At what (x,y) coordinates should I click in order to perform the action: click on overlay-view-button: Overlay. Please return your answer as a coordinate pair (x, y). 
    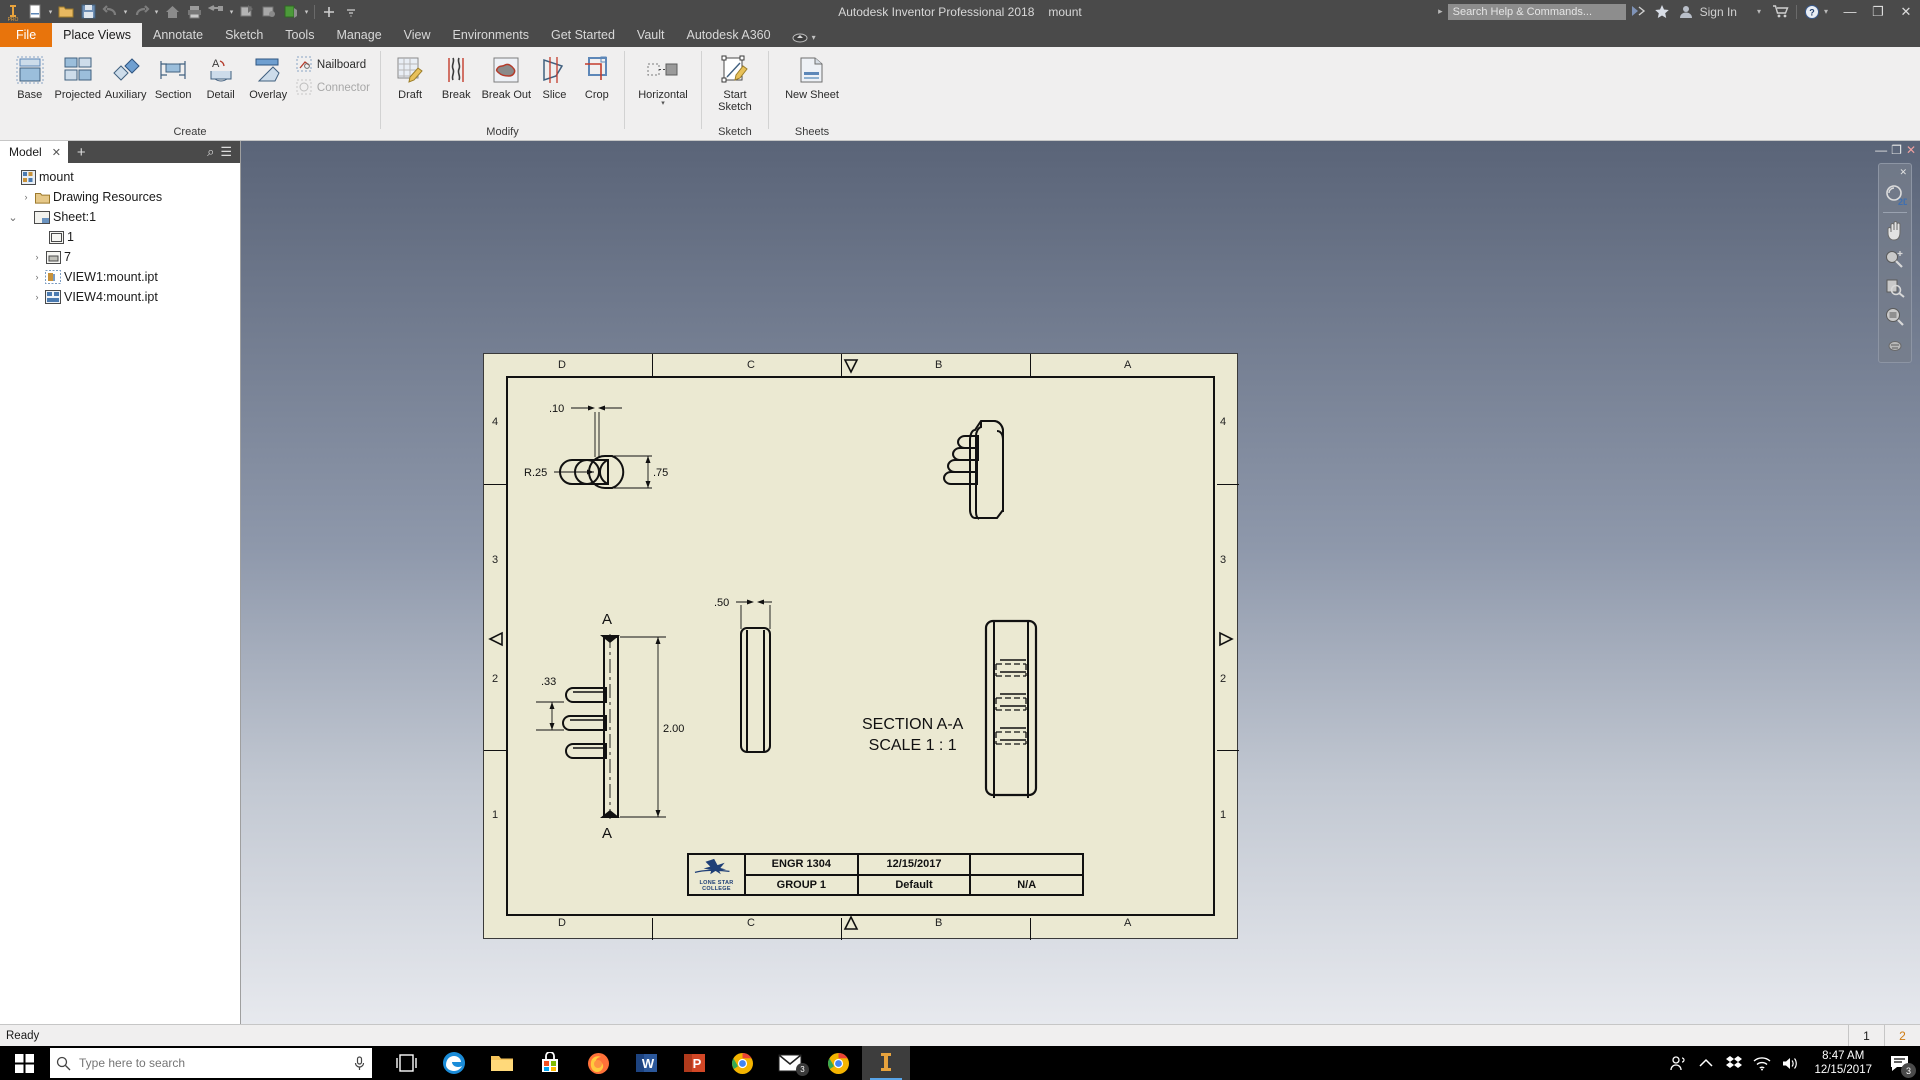
    Looking at the image, I should click on (267, 77).